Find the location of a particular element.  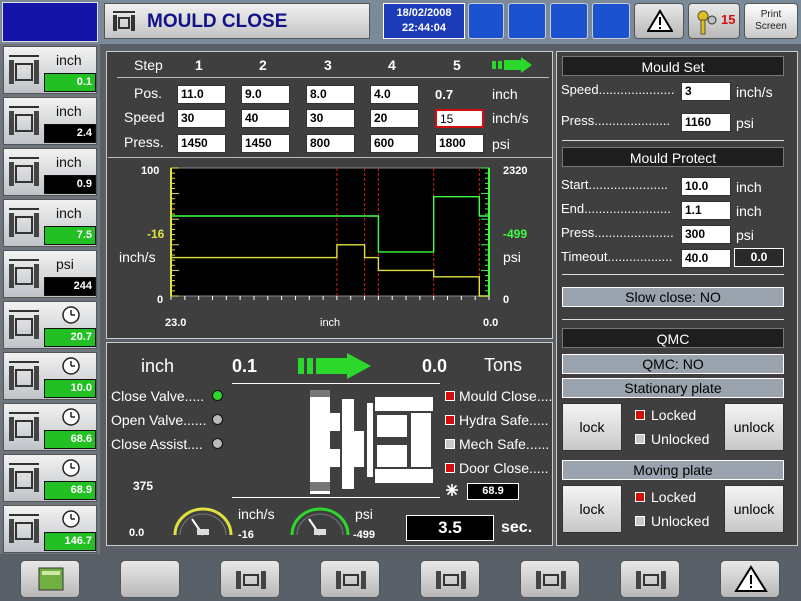

mould-set-press-unit: psi is located at coordinates (745, 123).